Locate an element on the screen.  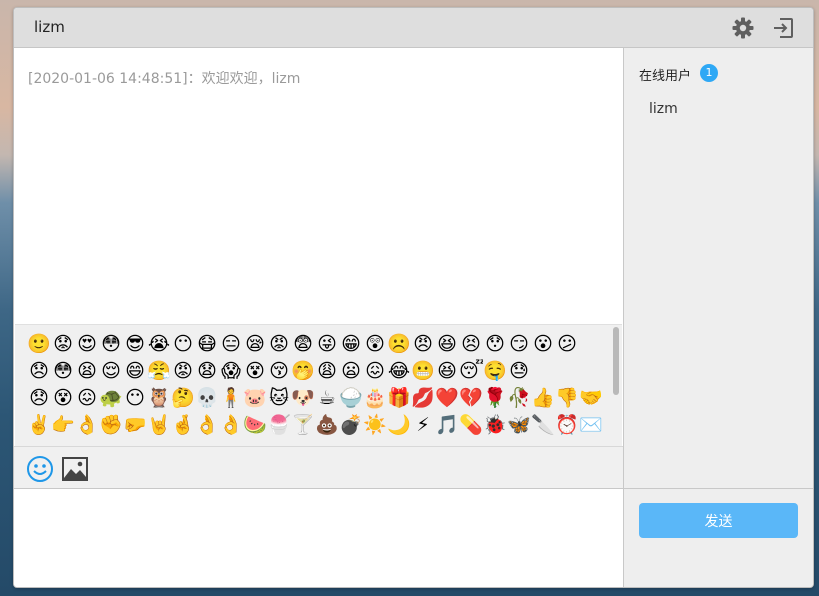
emoji-item: ☀️ is located at coordinates (375, 425).